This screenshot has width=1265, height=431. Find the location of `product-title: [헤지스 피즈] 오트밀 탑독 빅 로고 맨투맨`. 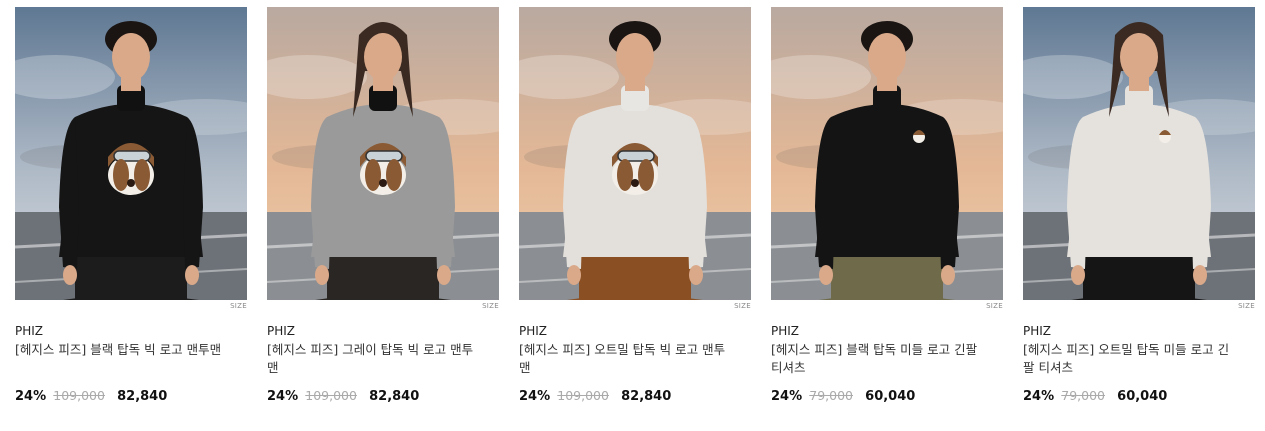

product-title: [헤지스 피즈] 오트밀 탑독 빅 로고 맨투맨 is located at coordinates (626, 359).